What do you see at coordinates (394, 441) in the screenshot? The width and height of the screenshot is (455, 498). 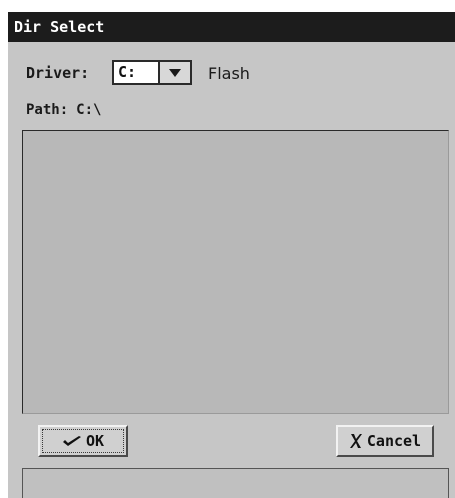 I see `cancel-button-label: Cancel` at bounding box center [394, 441].